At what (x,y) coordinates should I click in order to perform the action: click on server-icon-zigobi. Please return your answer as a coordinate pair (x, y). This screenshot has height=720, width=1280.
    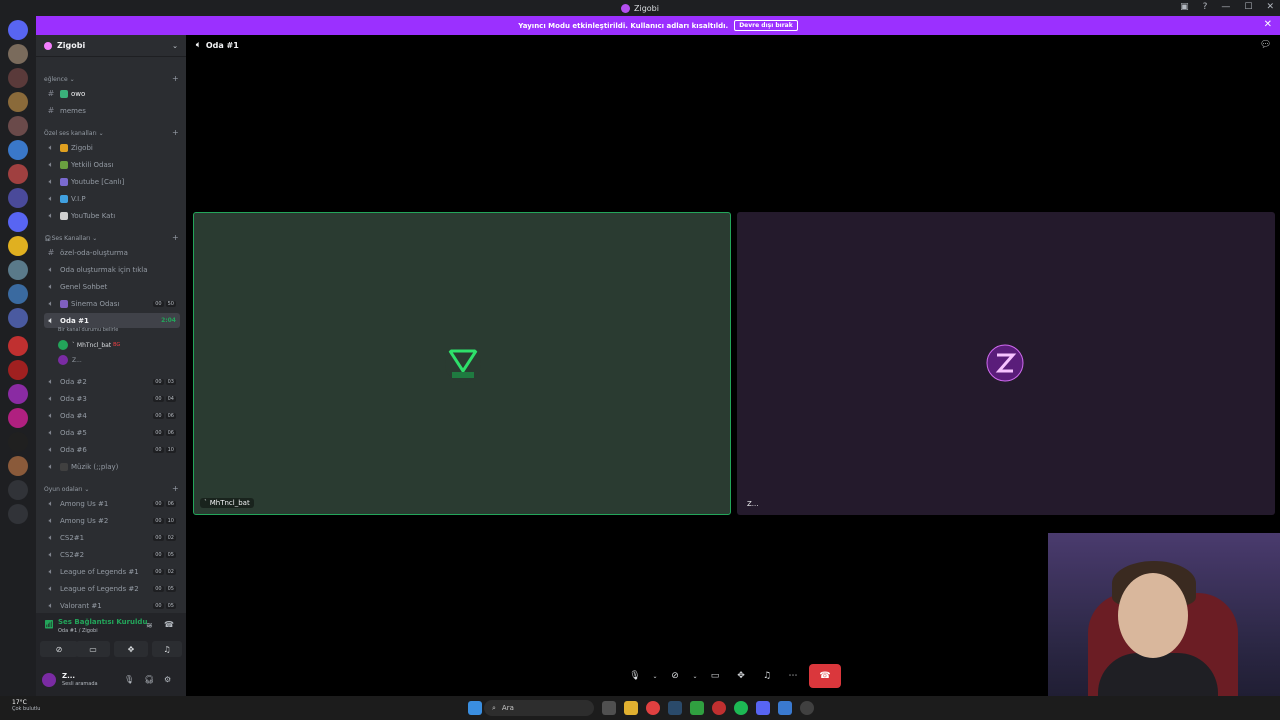
    Looking at the image, I should click on (18, 394).